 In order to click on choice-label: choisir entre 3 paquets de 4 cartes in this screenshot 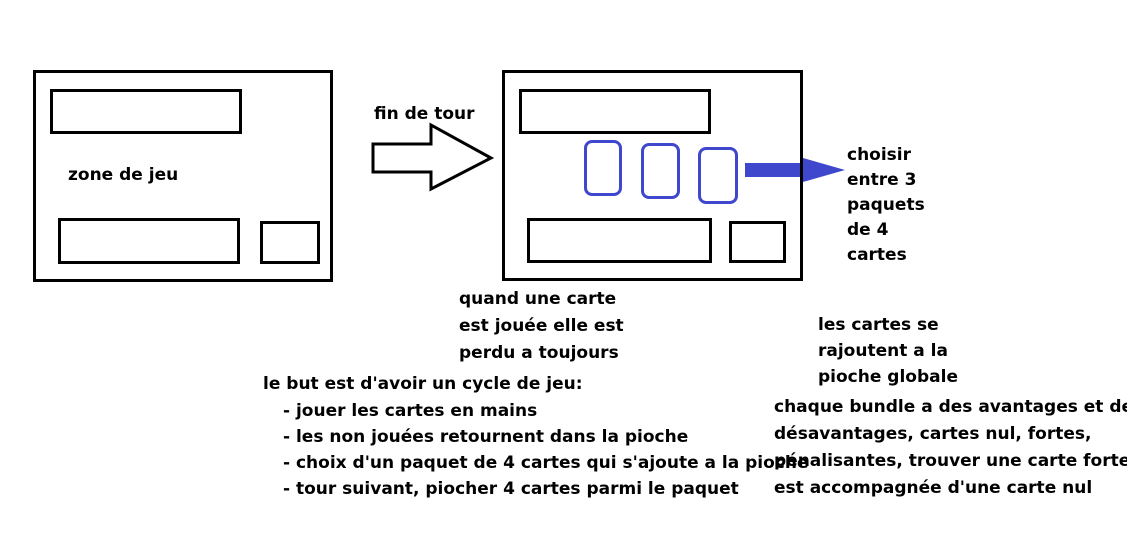, I will do `click(886, 205)`.